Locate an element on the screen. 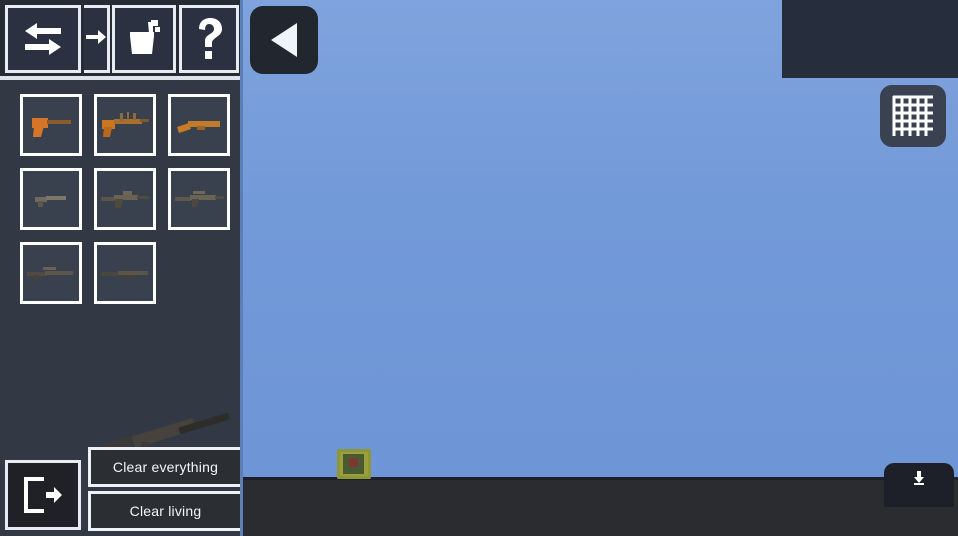  pistol-icon is located at coordinates (51, 125).